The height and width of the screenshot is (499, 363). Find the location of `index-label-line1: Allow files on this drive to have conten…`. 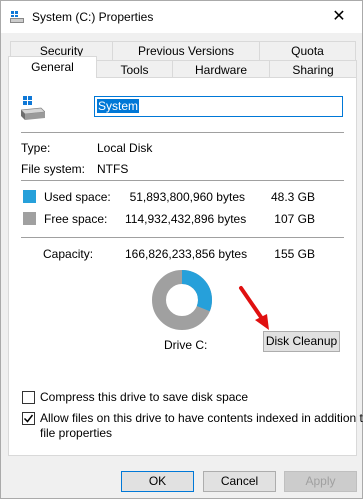

index-label-line1: Allow files on this drive to have conten… is located at coordinates (201, 418).